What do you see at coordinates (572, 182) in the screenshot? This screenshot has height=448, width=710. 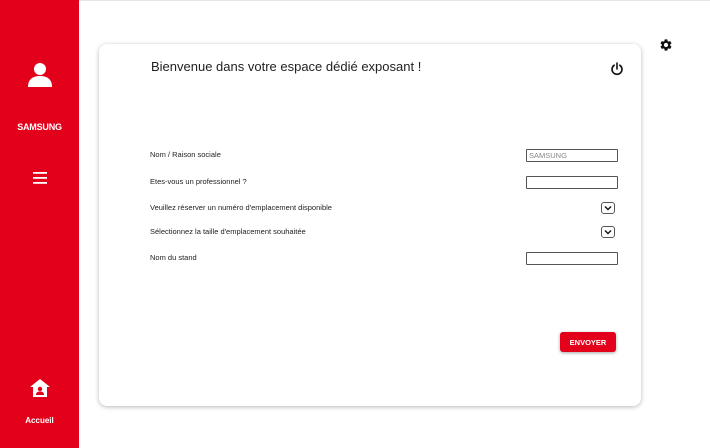 I see `professional-input` at bounding box center [572, 182].